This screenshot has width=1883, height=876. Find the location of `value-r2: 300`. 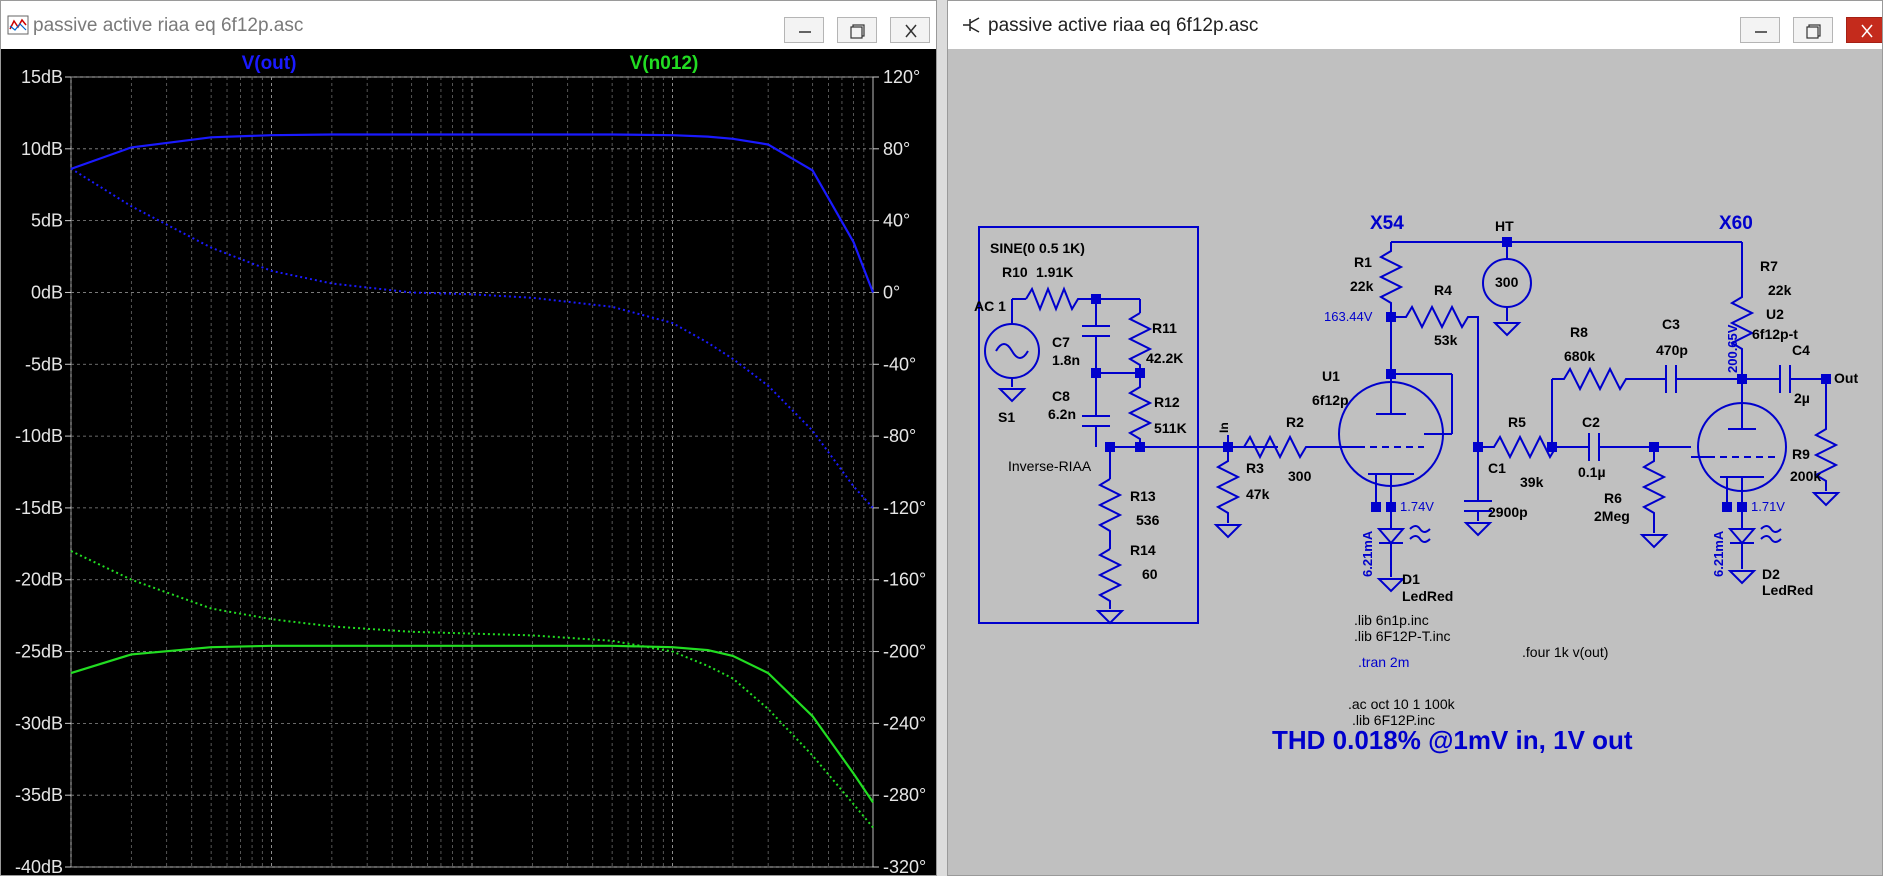

value-r2: 300 is located at coordinates (1300, 476).